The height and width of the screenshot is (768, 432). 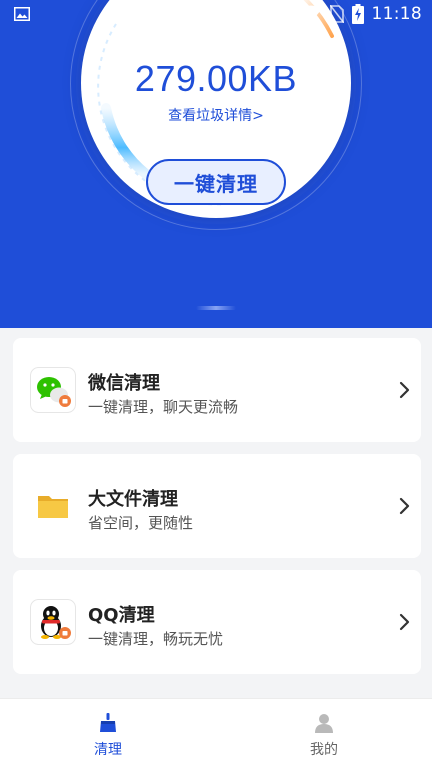 I want to click on no-sim-icon, so click(x=336, y=14).